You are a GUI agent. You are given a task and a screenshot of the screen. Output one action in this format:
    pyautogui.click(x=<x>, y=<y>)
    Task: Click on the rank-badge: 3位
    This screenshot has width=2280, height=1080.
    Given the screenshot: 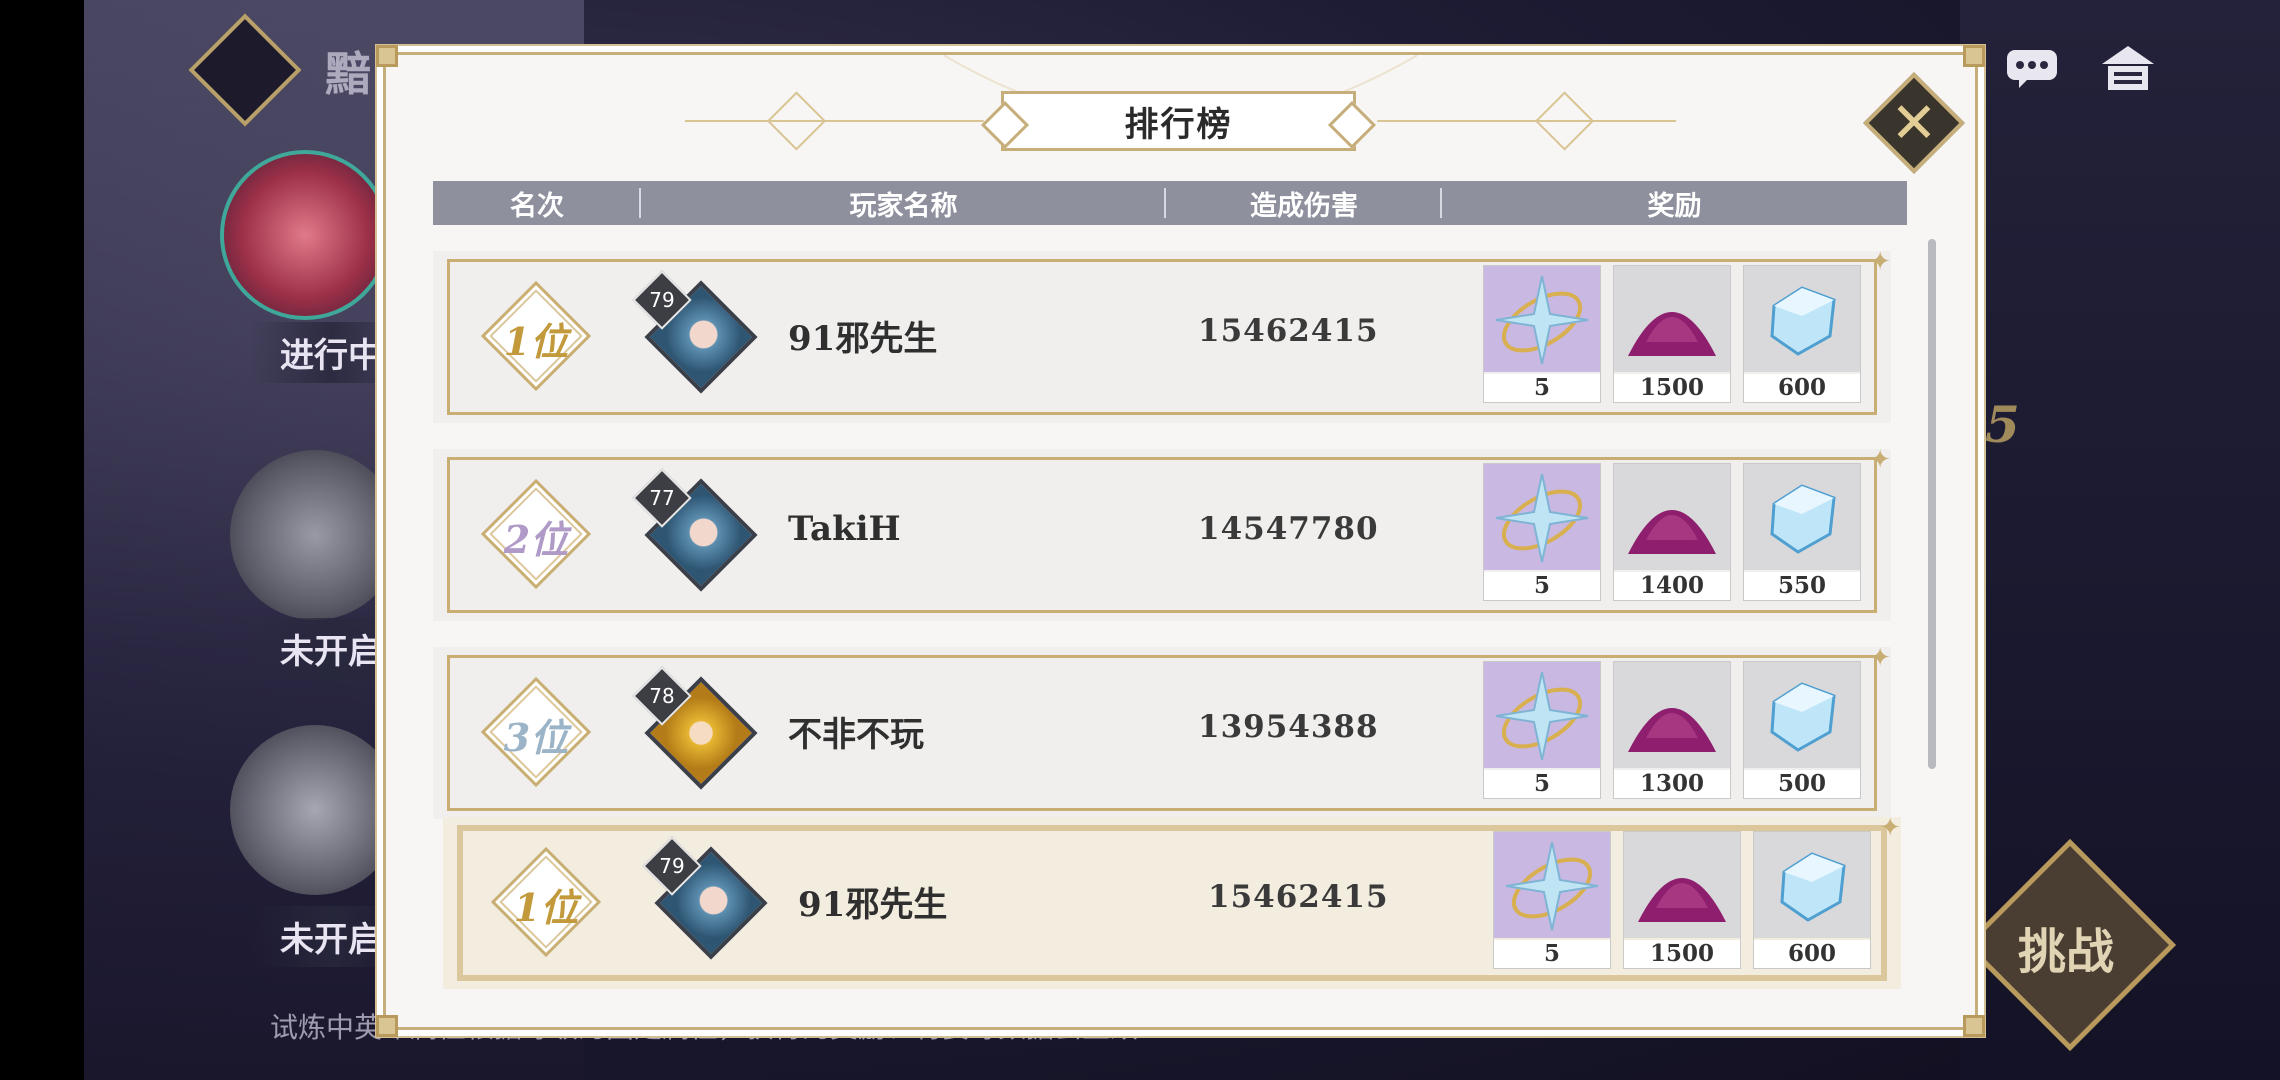 What is the action you would take?
    pyautogui.click(x=536, y=732)
    